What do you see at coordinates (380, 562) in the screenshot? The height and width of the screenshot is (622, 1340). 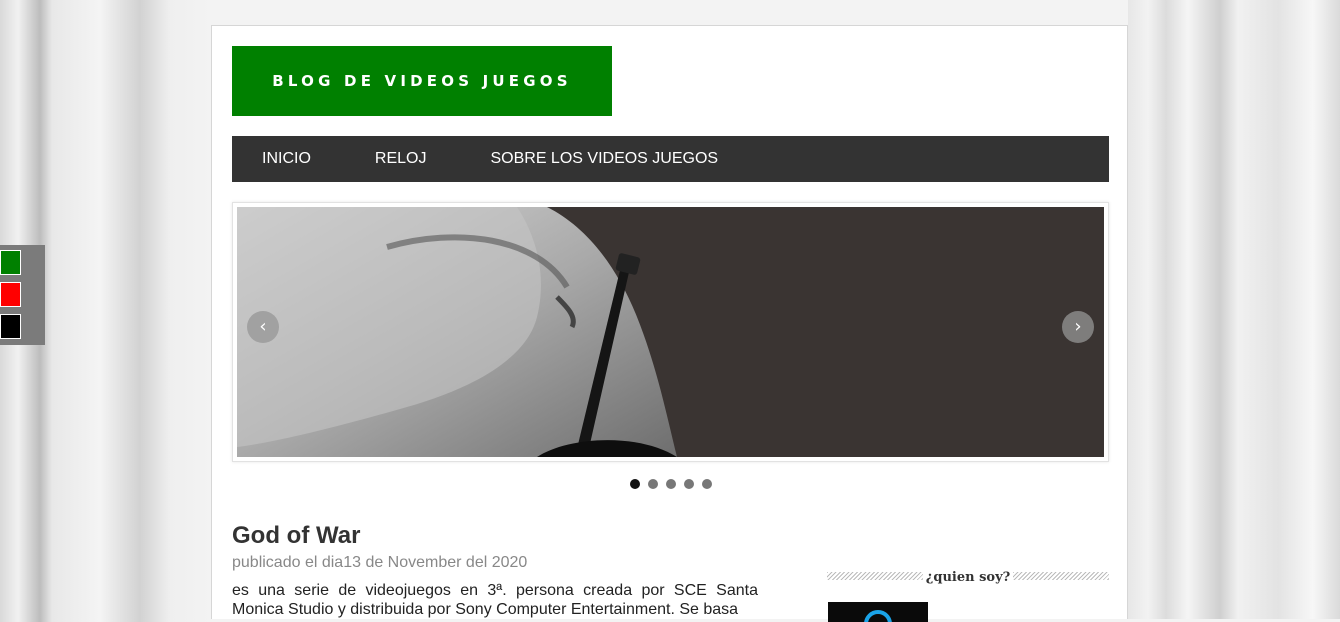 I see `post-meta: publicado el dia13 de November del 2020` at bounding box center [380, 562].